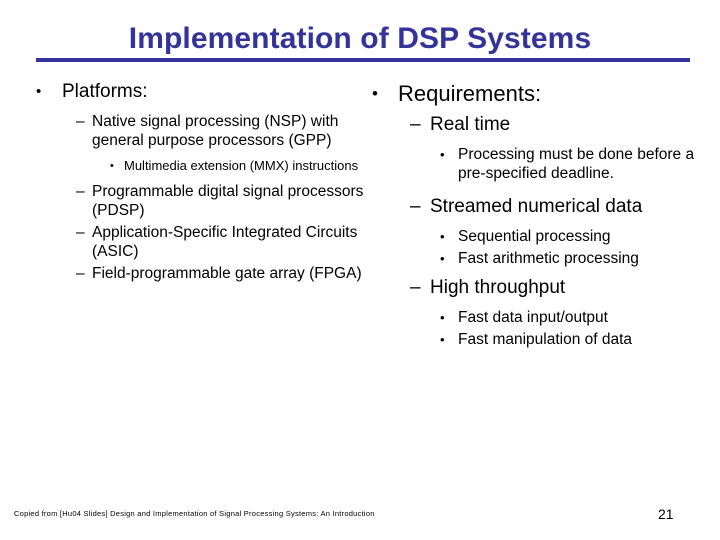  What do you see at coordinates (498, 287) in the screenshot?
I see `bullet-text: High throughput` at bounding box center [498, 287].